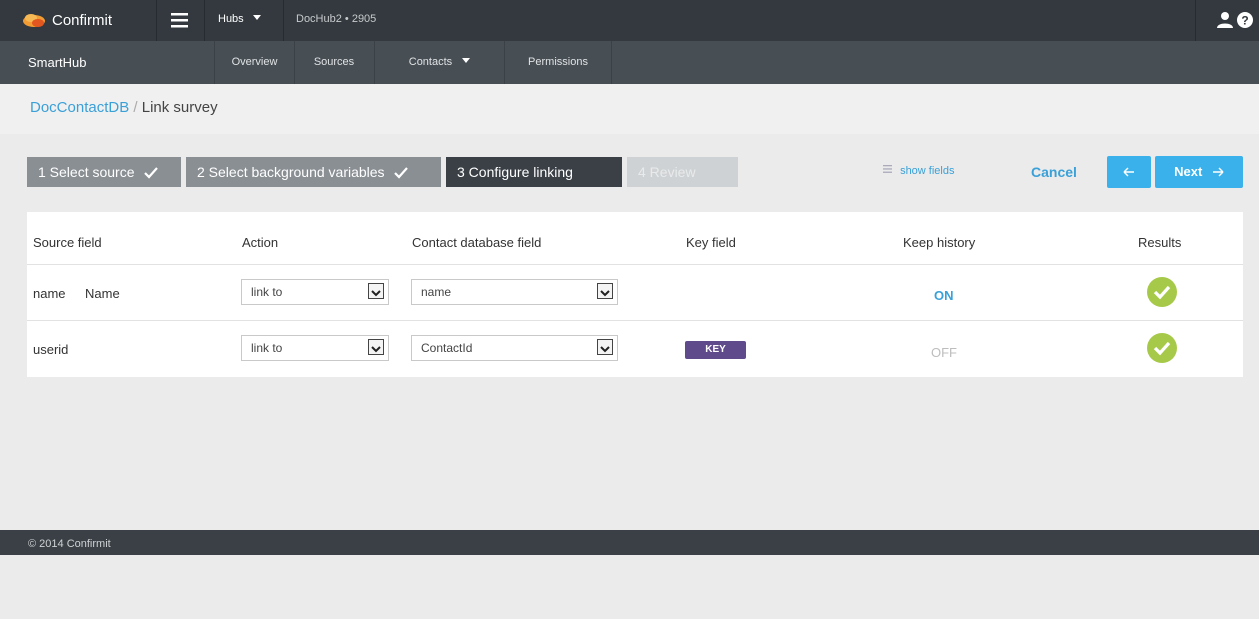 Image resolution: width=1259 pixels, height=619 pixels. I want to click on tab-contacts: Contacts, so click(440, 62).